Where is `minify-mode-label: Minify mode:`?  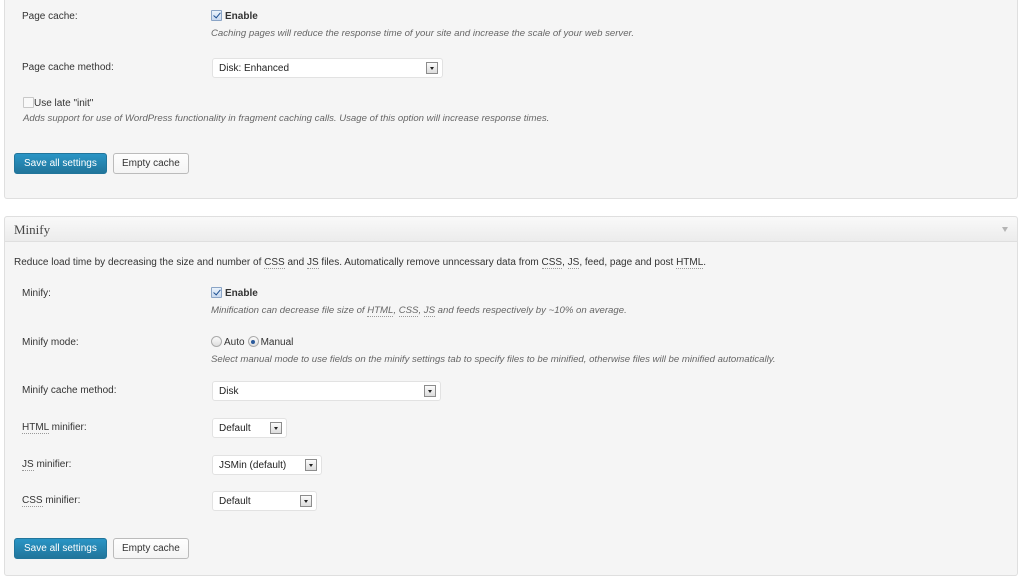 minify-mode-label: Minify mode: is located at coordinates (50, 342).